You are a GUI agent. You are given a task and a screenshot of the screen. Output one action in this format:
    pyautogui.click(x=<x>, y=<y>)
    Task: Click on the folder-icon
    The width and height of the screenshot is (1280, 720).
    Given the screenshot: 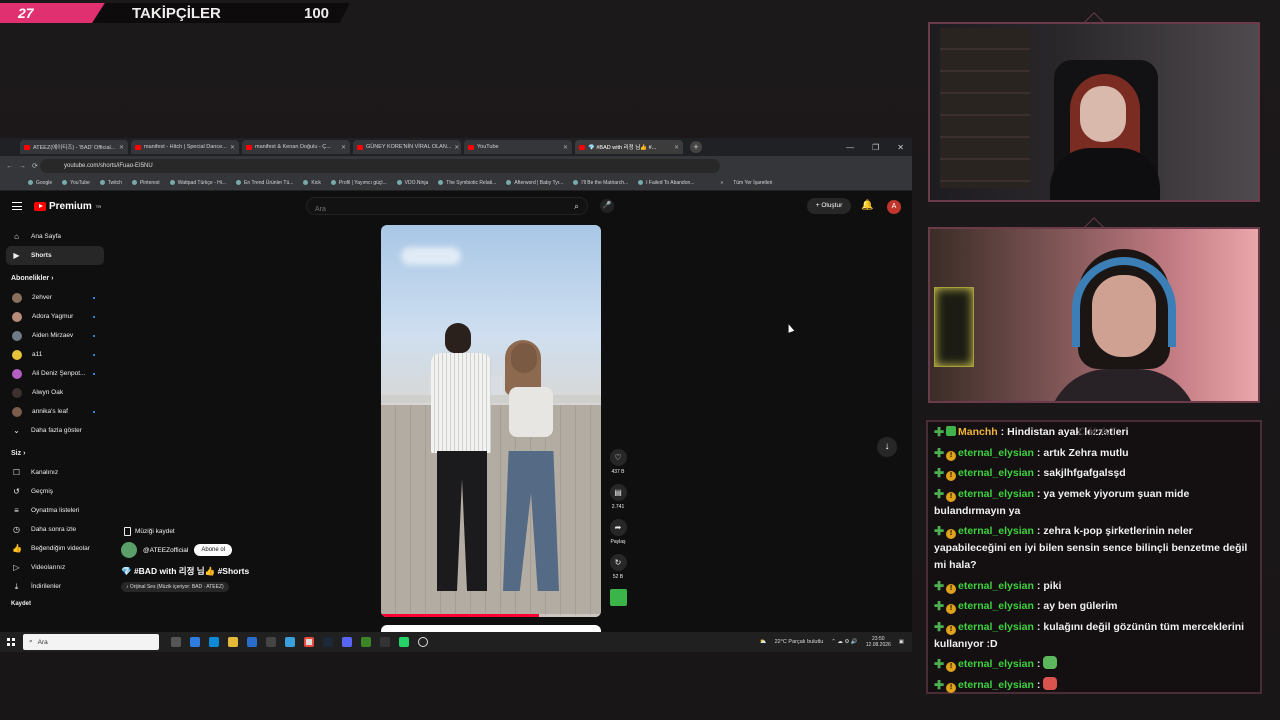 What is the action you would take?
    pyautogui.click(x=233, y=642)
    